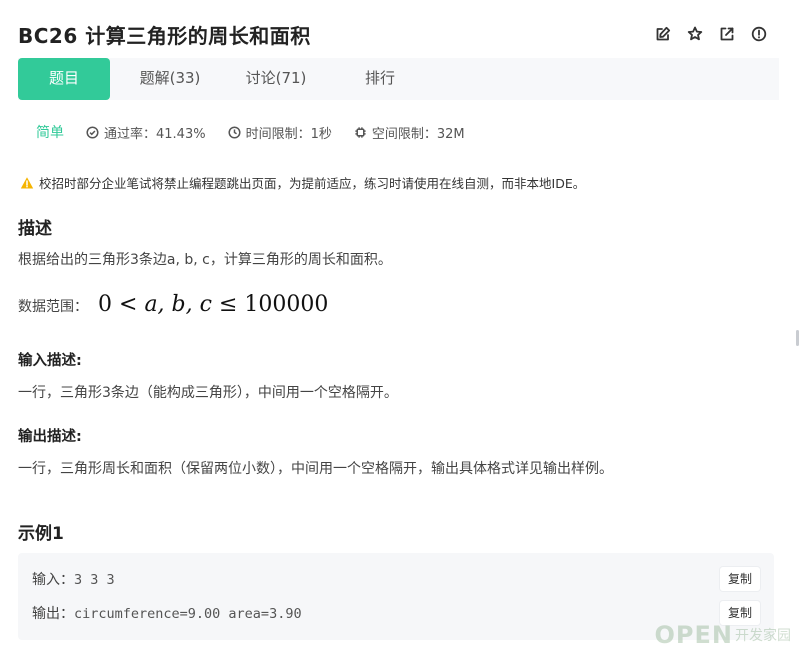 The image size is (799, 655). I want to click on star-icon, so click(695, 34).